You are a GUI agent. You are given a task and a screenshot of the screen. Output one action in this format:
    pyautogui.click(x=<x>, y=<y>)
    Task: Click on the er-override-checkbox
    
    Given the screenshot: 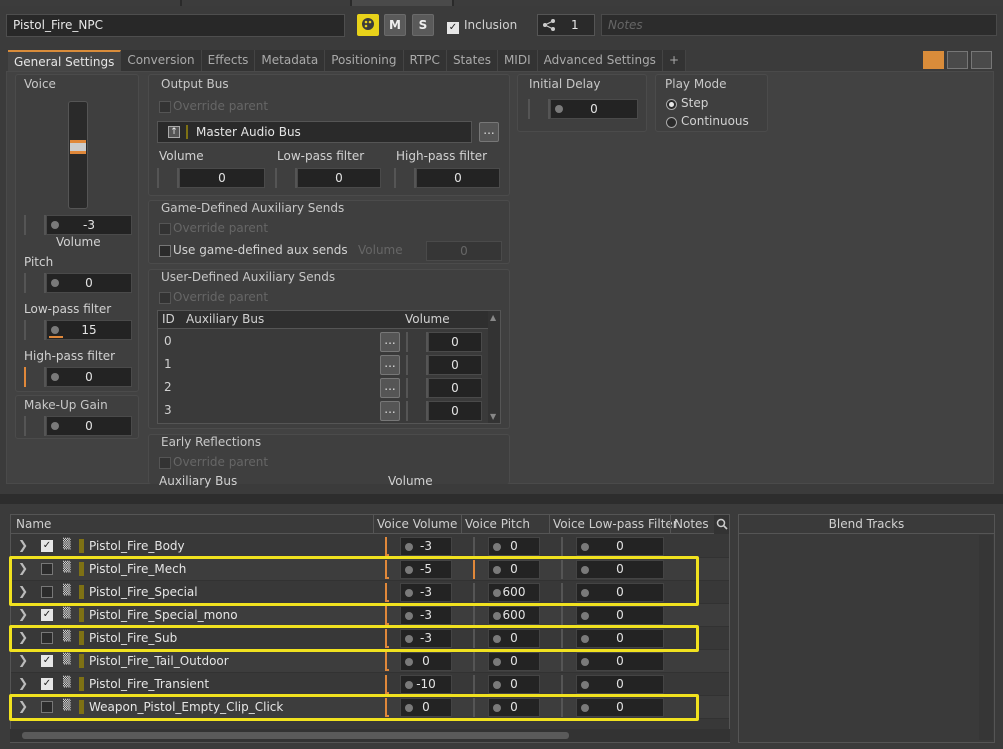 What is the action you would take?
    pyautogui.click(x=165, y=463)
    